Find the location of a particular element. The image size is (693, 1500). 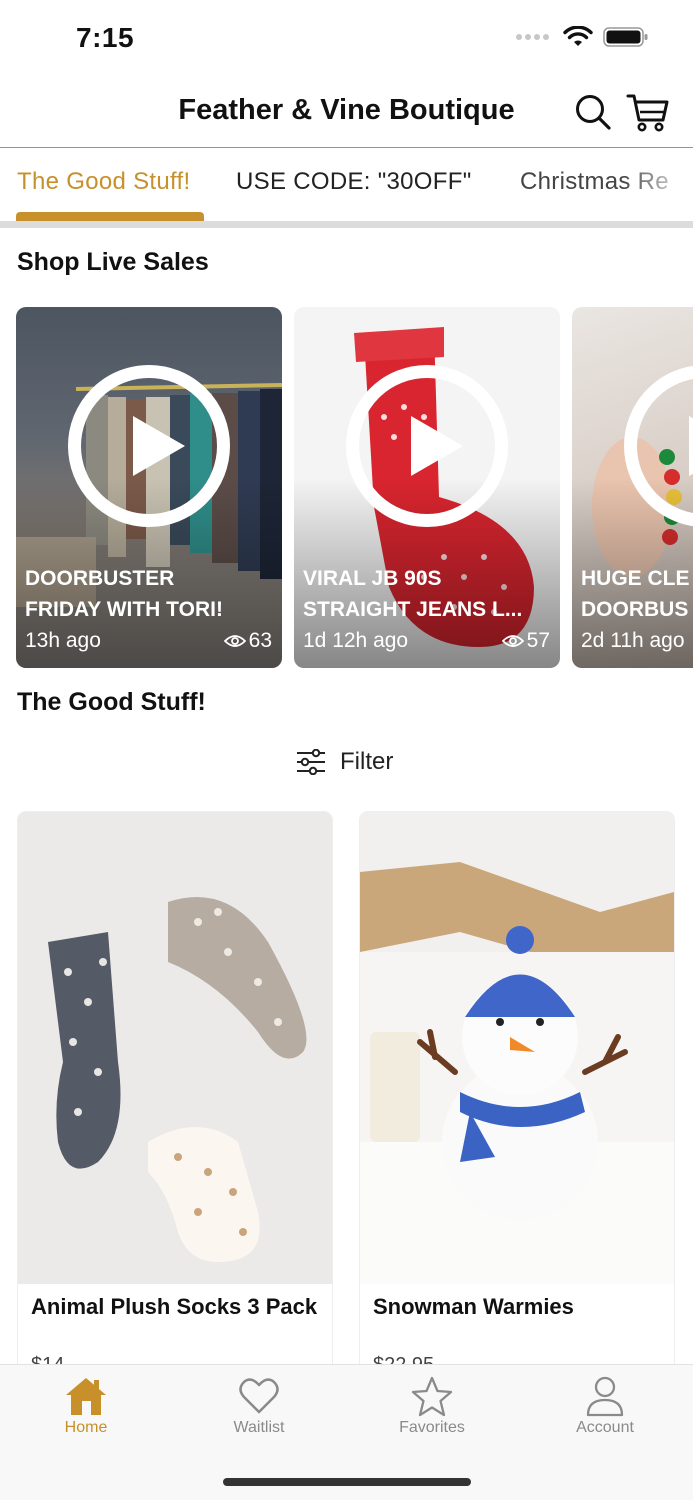

live-sale-views: 57 is located at coordinates (525, 641).